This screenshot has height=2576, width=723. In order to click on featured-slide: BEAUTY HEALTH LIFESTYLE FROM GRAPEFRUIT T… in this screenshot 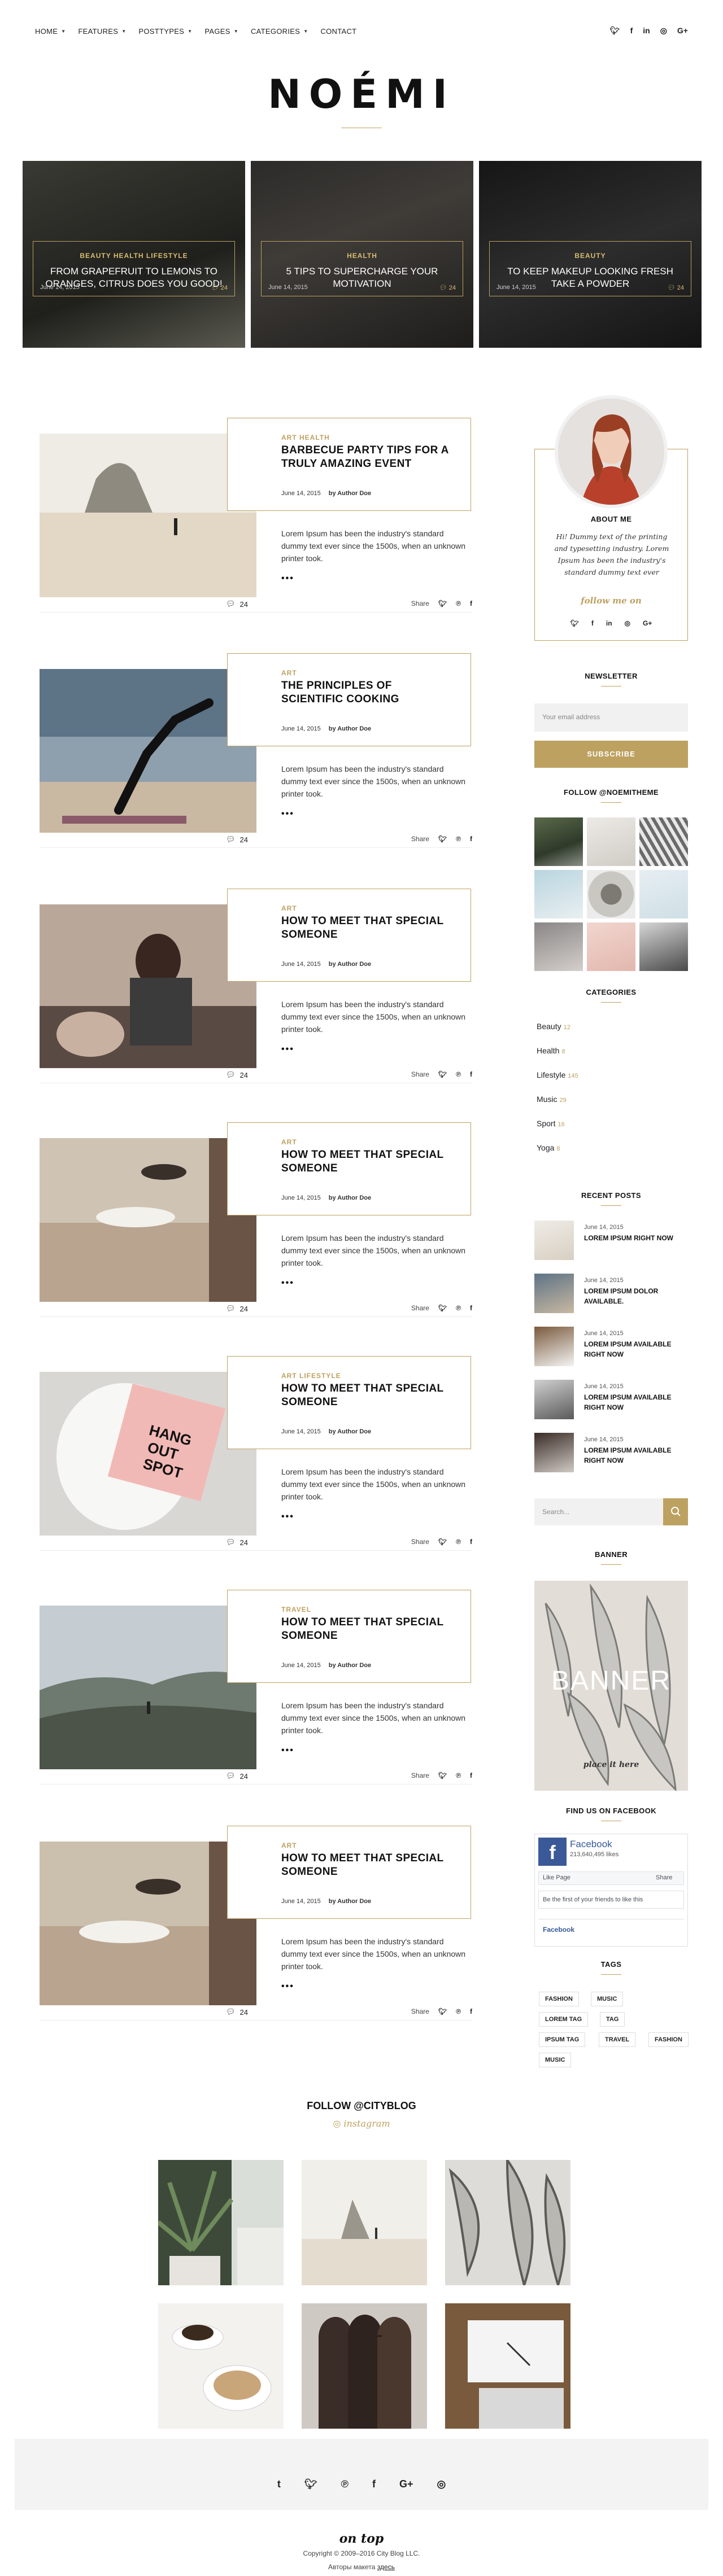, I will do `click(134, 254)`.